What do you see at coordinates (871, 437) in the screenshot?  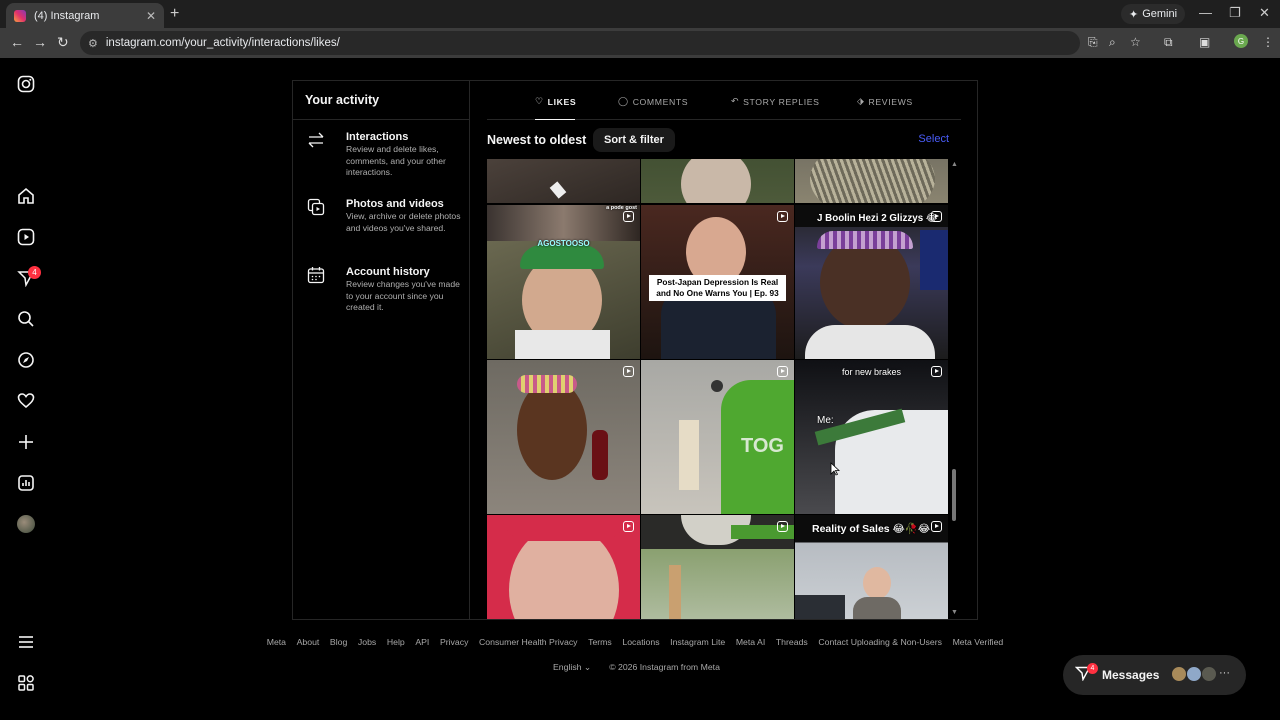 I see `grid-item: for new brakes Me:` at bounding box center [871, 437].